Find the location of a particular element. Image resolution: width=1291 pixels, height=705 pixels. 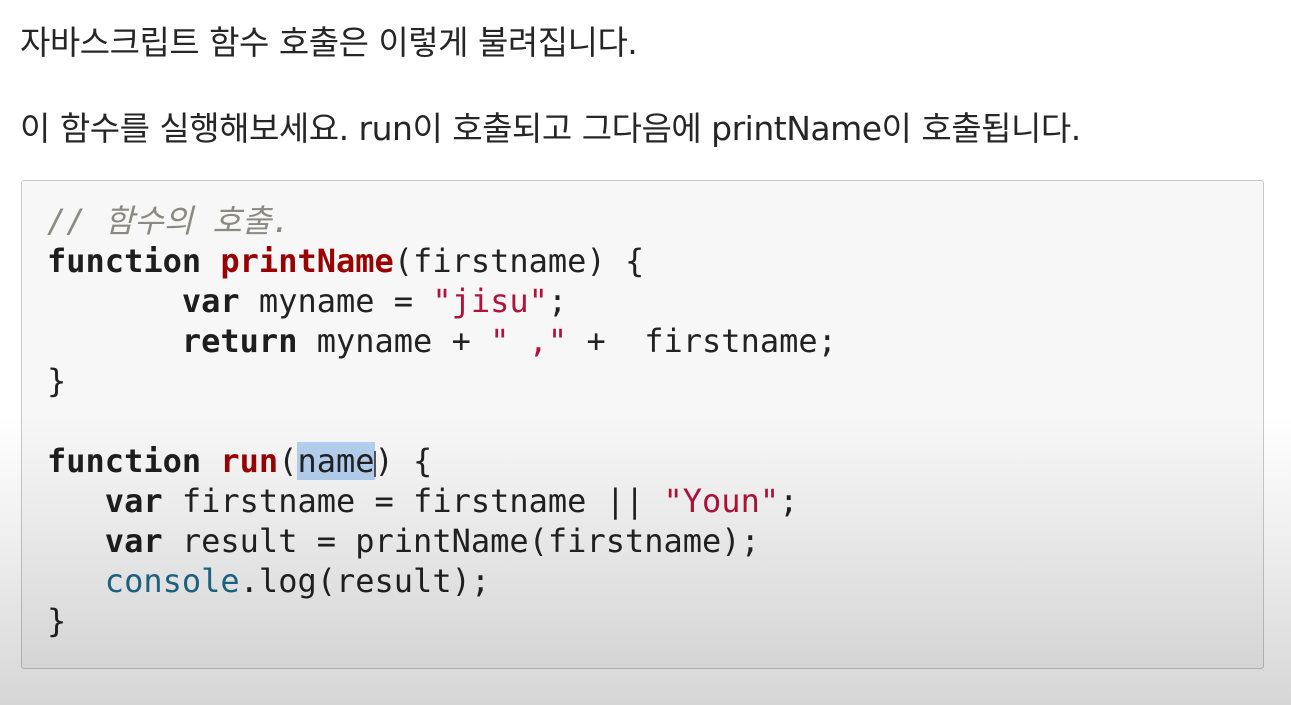

string-literal: "jisu" is located at coordinates (490, 301).